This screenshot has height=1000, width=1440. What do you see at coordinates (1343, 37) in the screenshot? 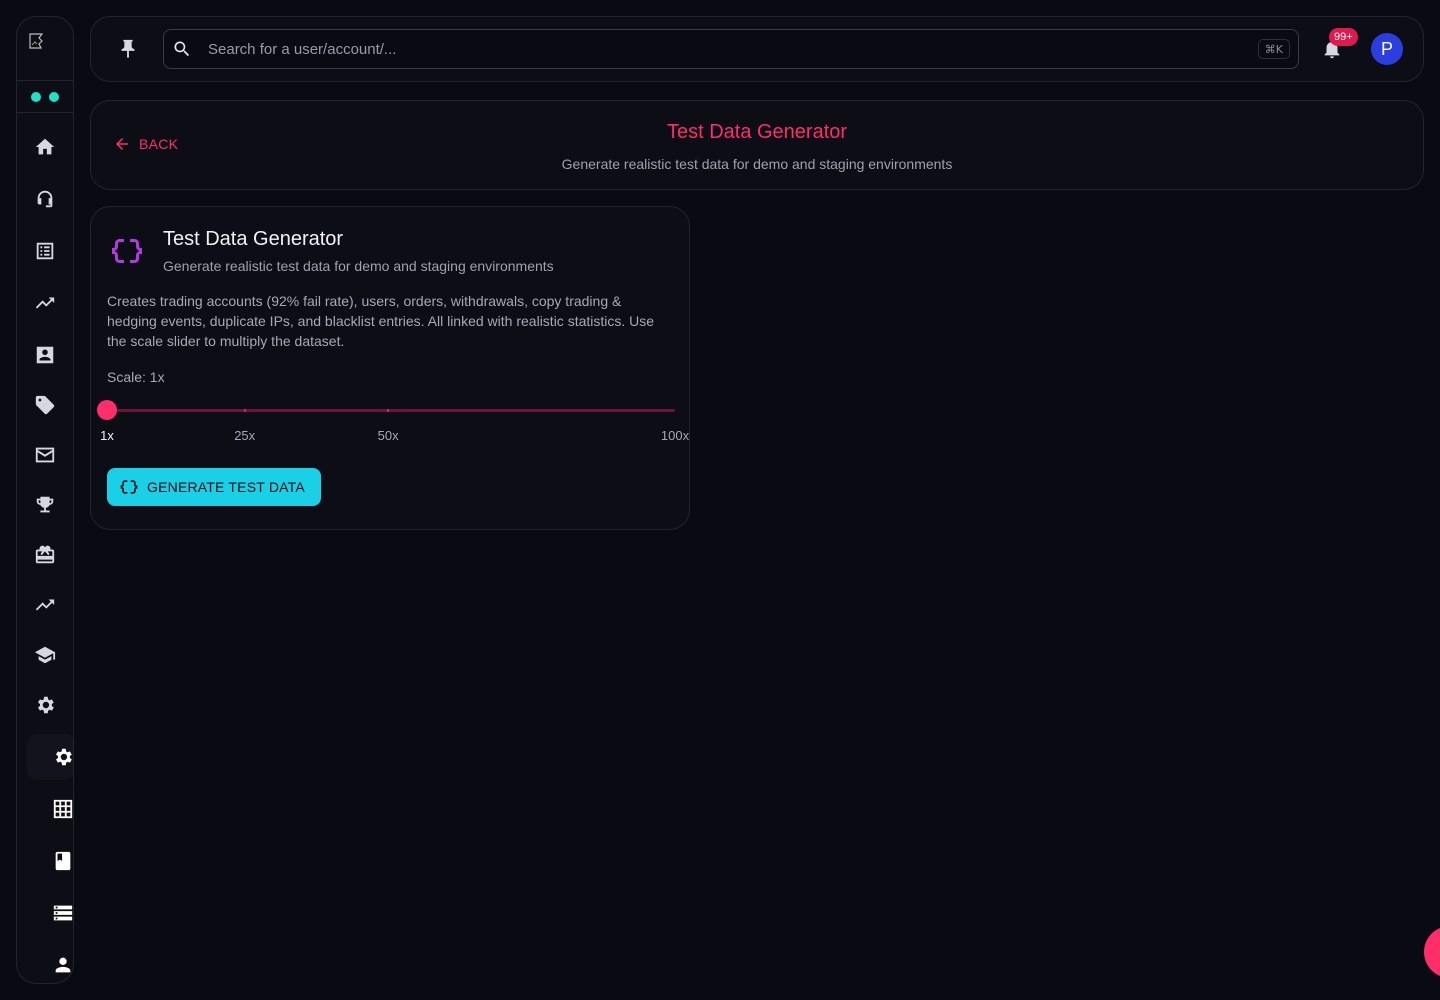
I see `notification-badge: 99+` at bounding box center [1343, 37].